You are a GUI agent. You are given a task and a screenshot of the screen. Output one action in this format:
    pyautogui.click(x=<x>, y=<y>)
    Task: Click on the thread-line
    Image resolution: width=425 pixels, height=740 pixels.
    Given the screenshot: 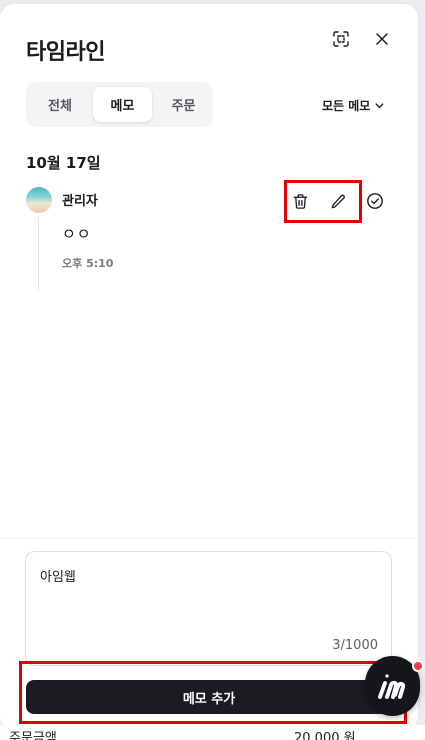 What is the action you would take?
    pyautogui.click(x=38, y=254)
    